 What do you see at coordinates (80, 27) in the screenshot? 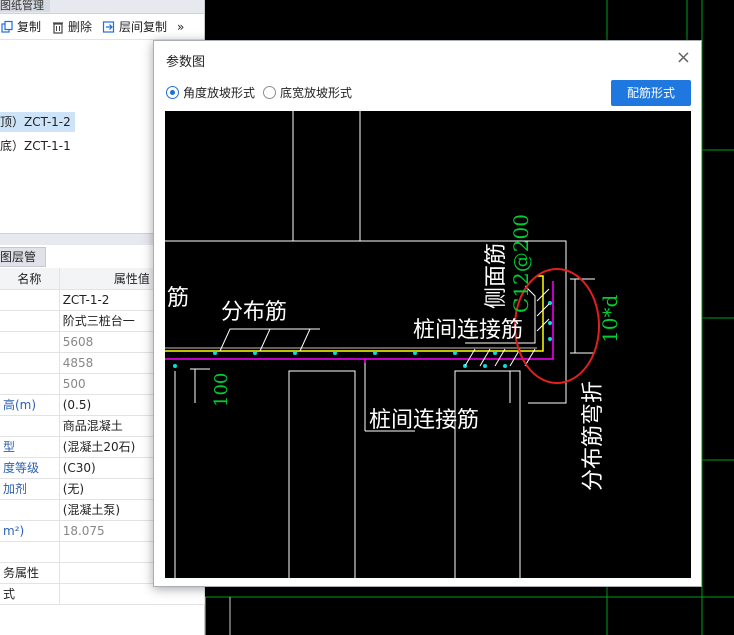
I see `delete-label: 删除` at bounding box center [80, 27].